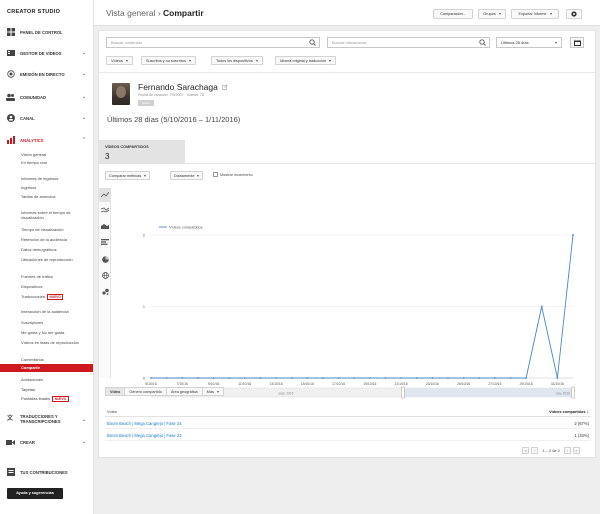 The height and width of the screenshot is (514, 600). Describe the element at coordinates (145, 391) in the screenshot. I see `tab-sharing-service: Género compartido` at that location.